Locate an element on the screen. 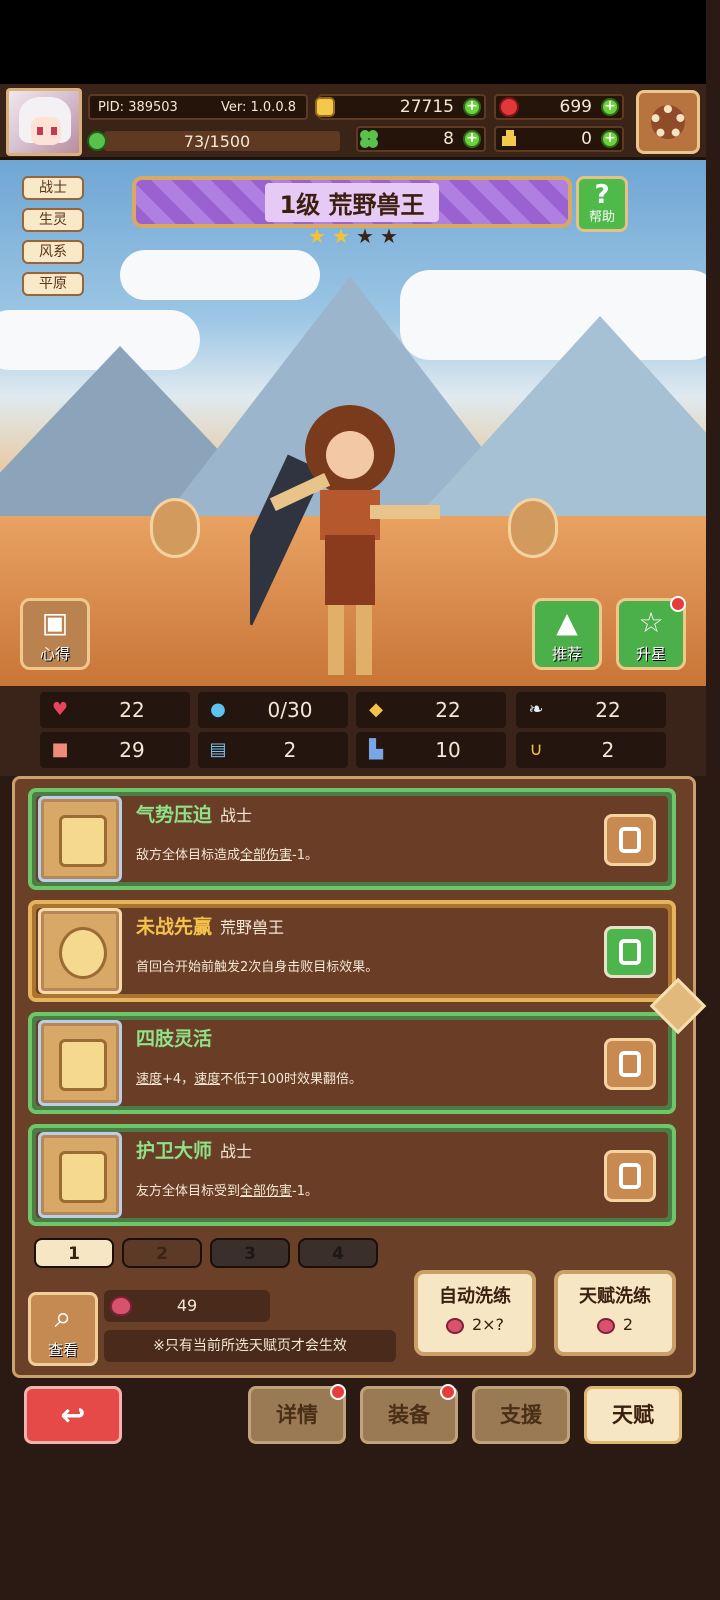 Image resolution: width=720 pixels, height=1600 pixels. talent-name-text: 未战先赢 is located at coordinates (174, 927).